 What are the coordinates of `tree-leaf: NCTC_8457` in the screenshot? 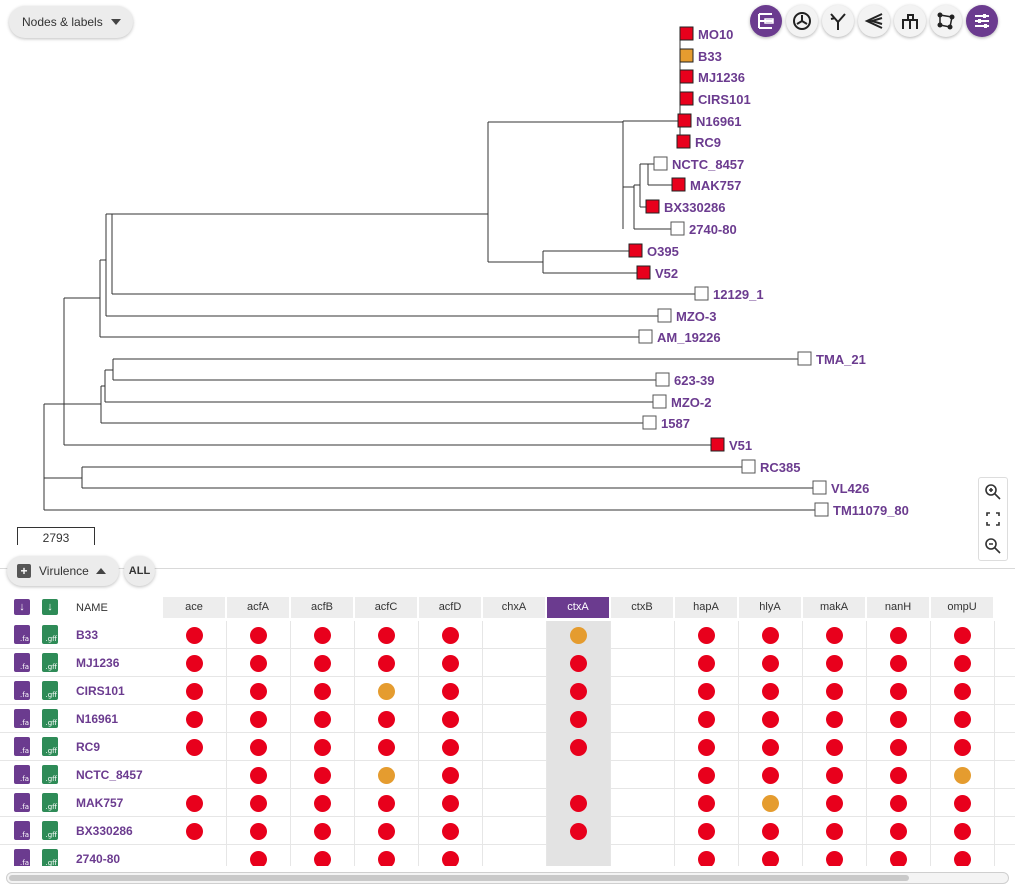 It's located at (698, 164).